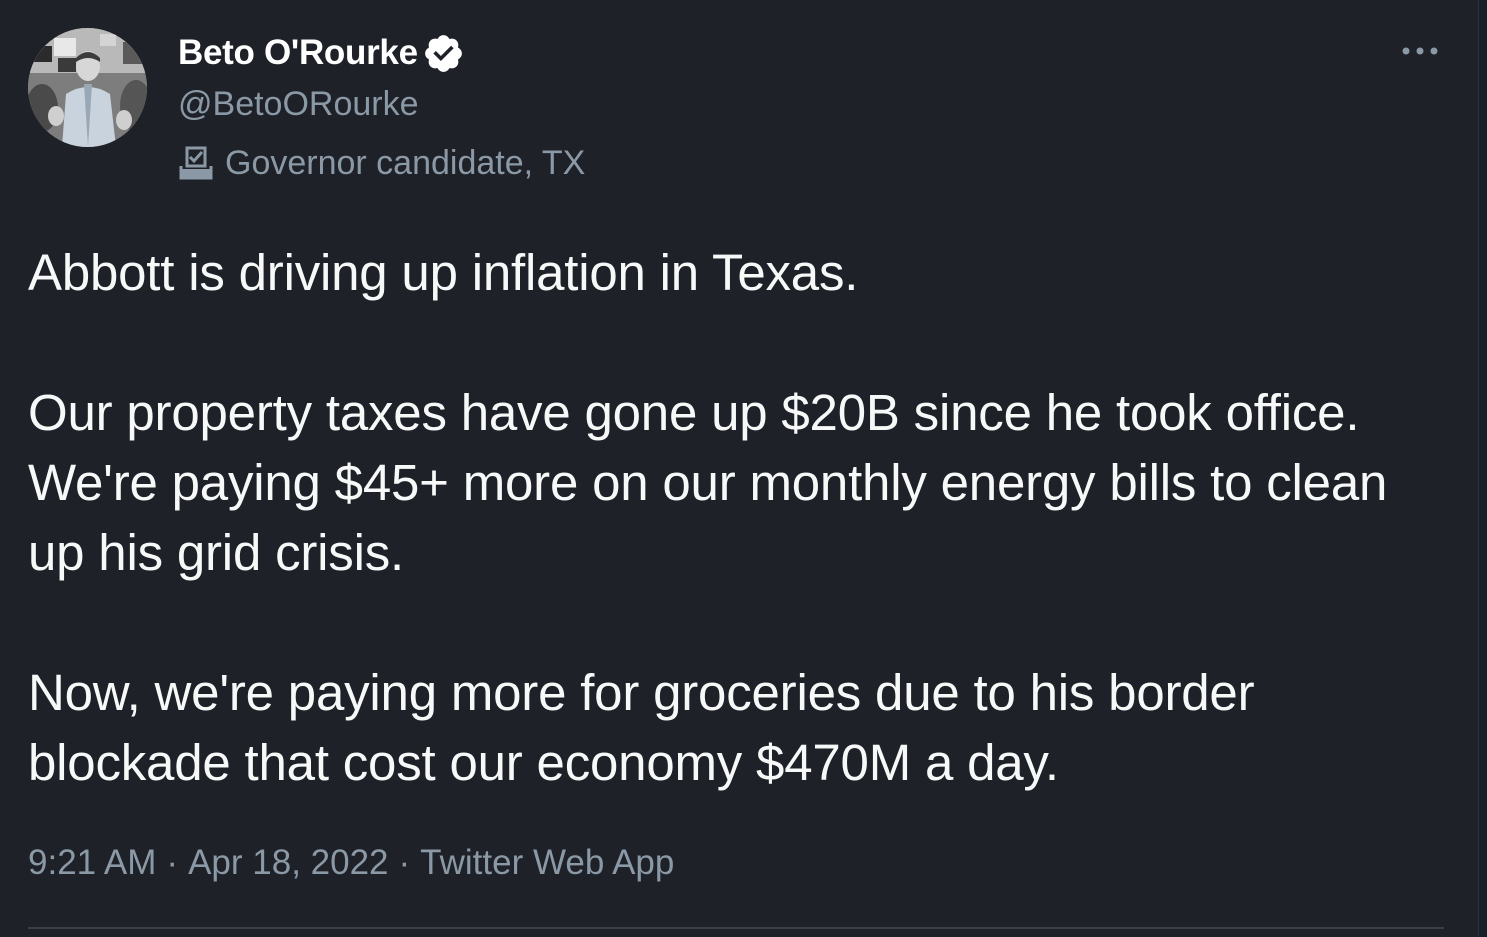  Describe the element at coordinates (87, 87) in the screenshot. I see `avatar` at that location.